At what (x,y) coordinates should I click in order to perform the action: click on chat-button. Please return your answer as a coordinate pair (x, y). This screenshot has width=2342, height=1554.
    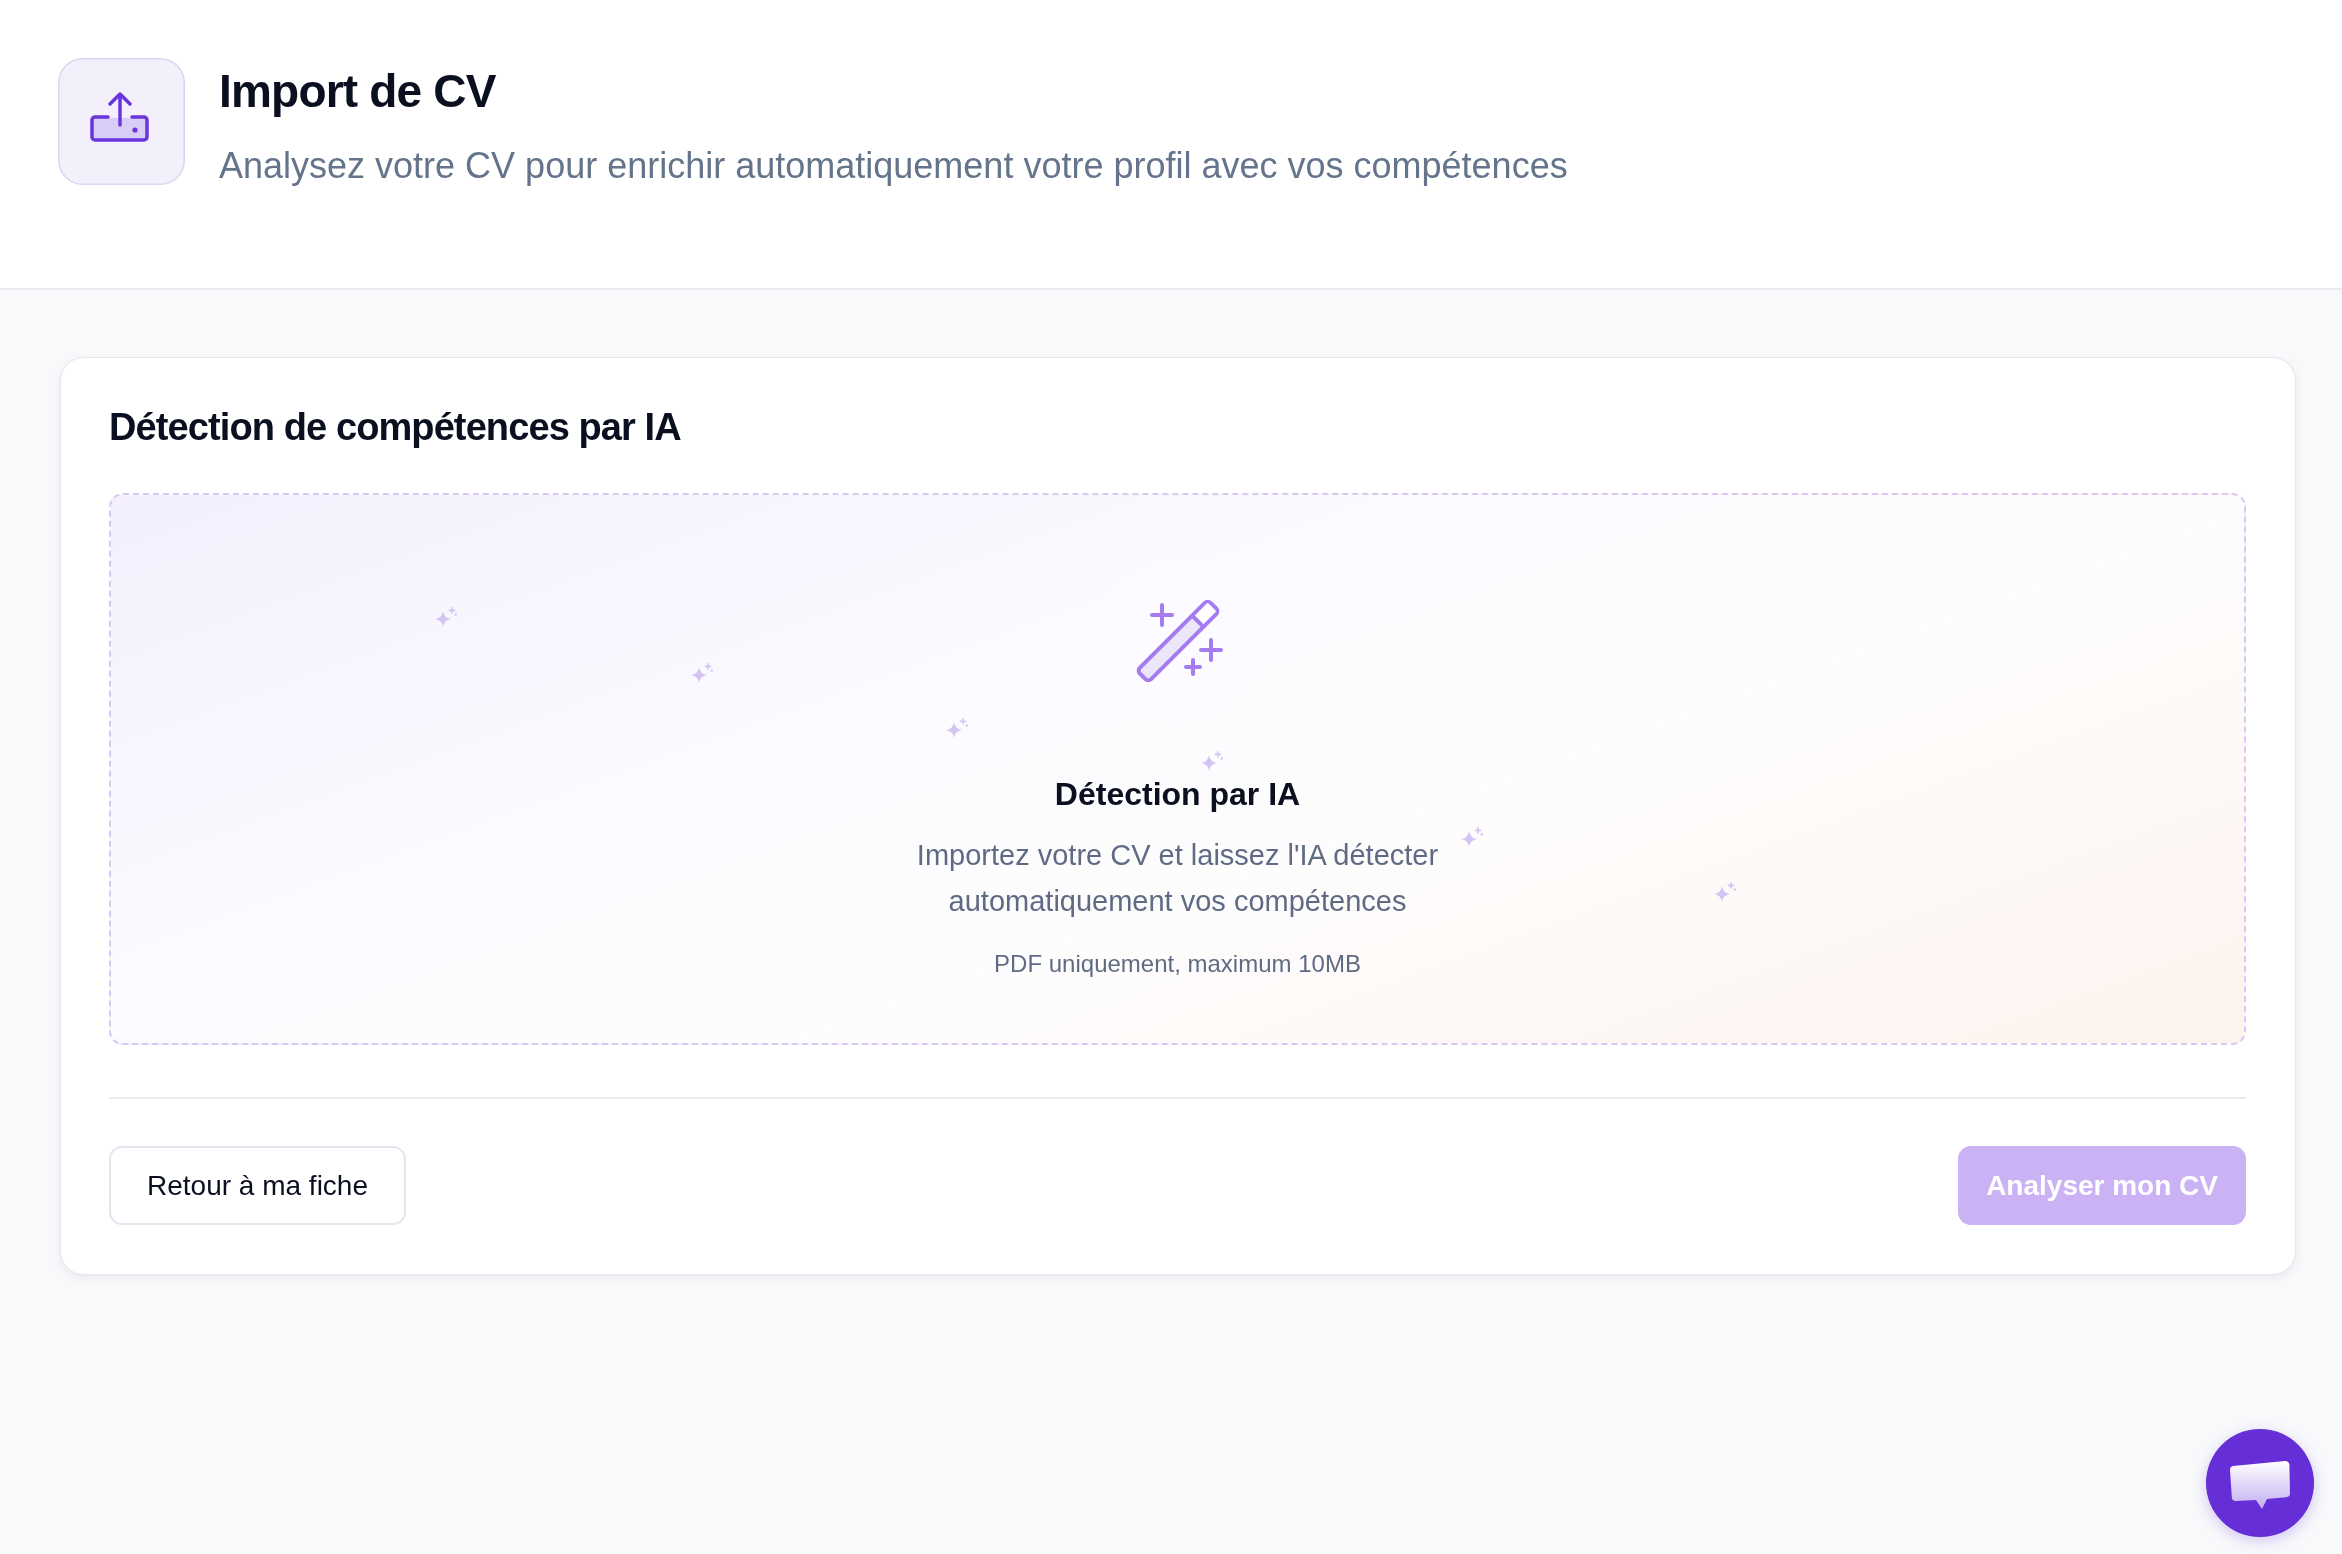
    Looking at the image, I should click on (2260, 1483).